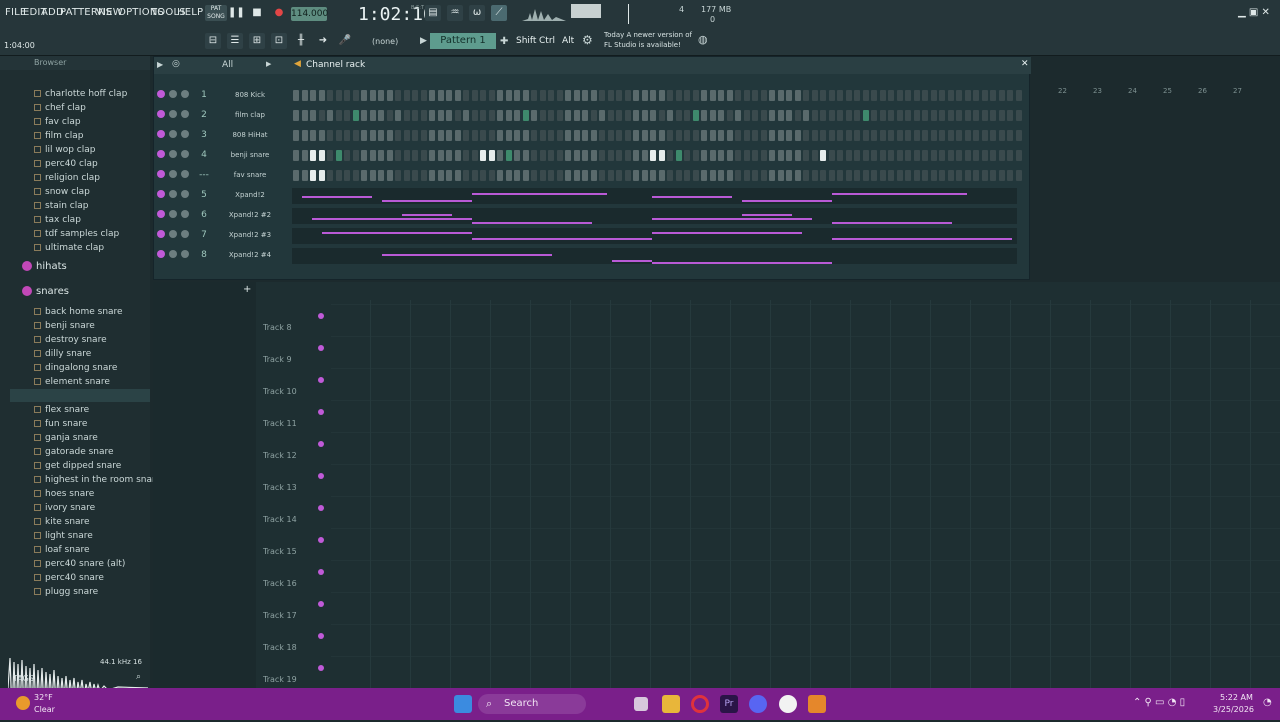  Describe the element at coordinates (280, 679) in the screenshot. I see `track-label: Track 19` at that location.